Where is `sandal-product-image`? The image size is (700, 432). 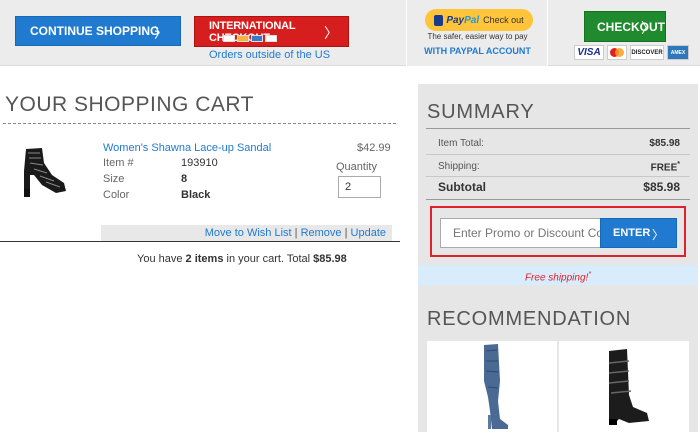
sandal-product-image is located at coordinates (41, 172).